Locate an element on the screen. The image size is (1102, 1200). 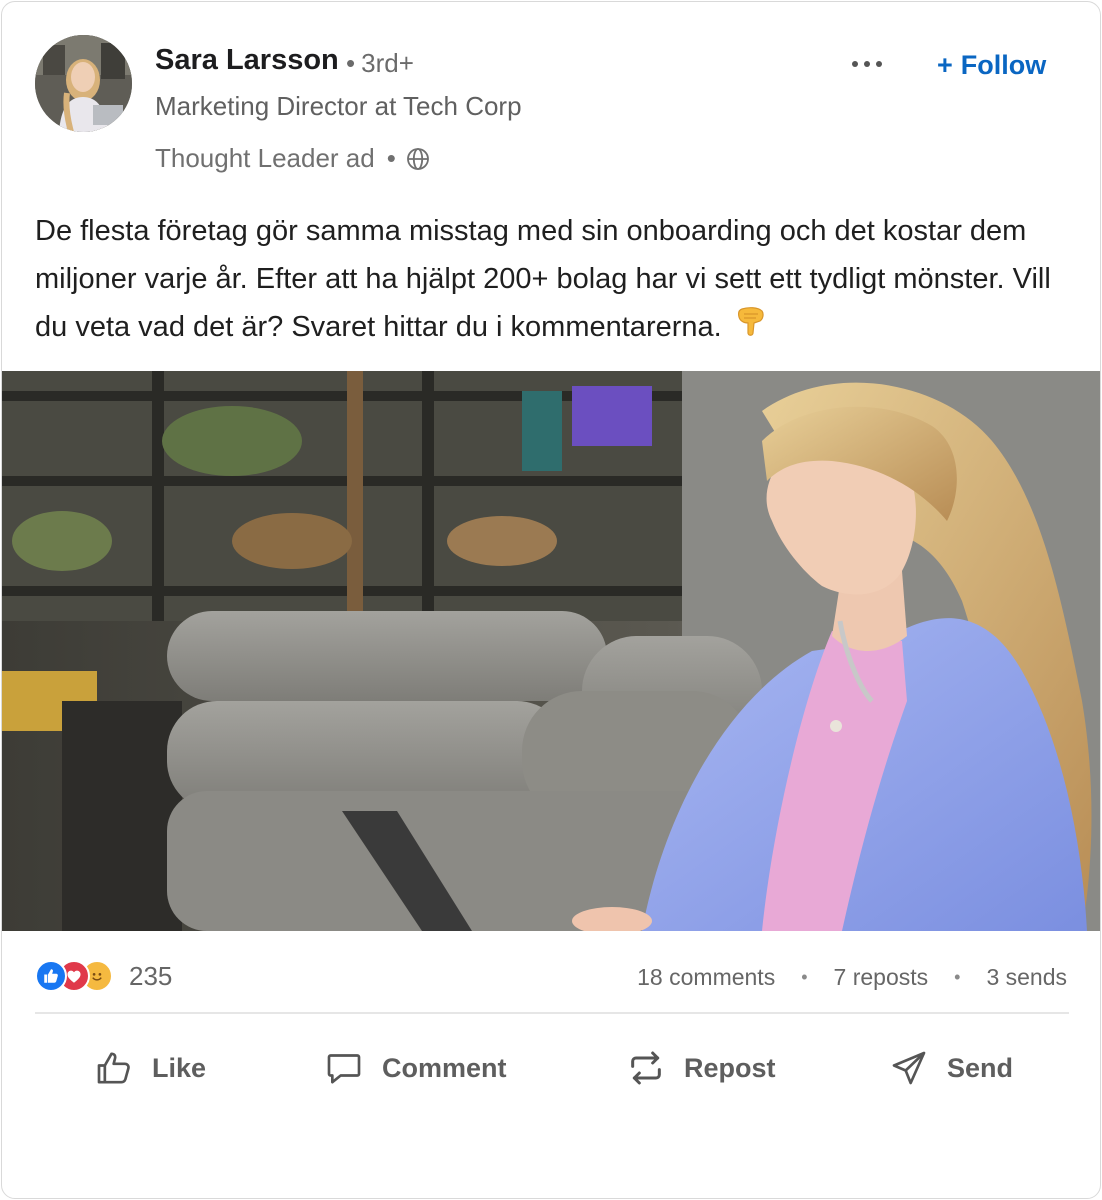
post-stats: 18 comments • 7 reposts • 3 sends is located at coordinates (852, 977).